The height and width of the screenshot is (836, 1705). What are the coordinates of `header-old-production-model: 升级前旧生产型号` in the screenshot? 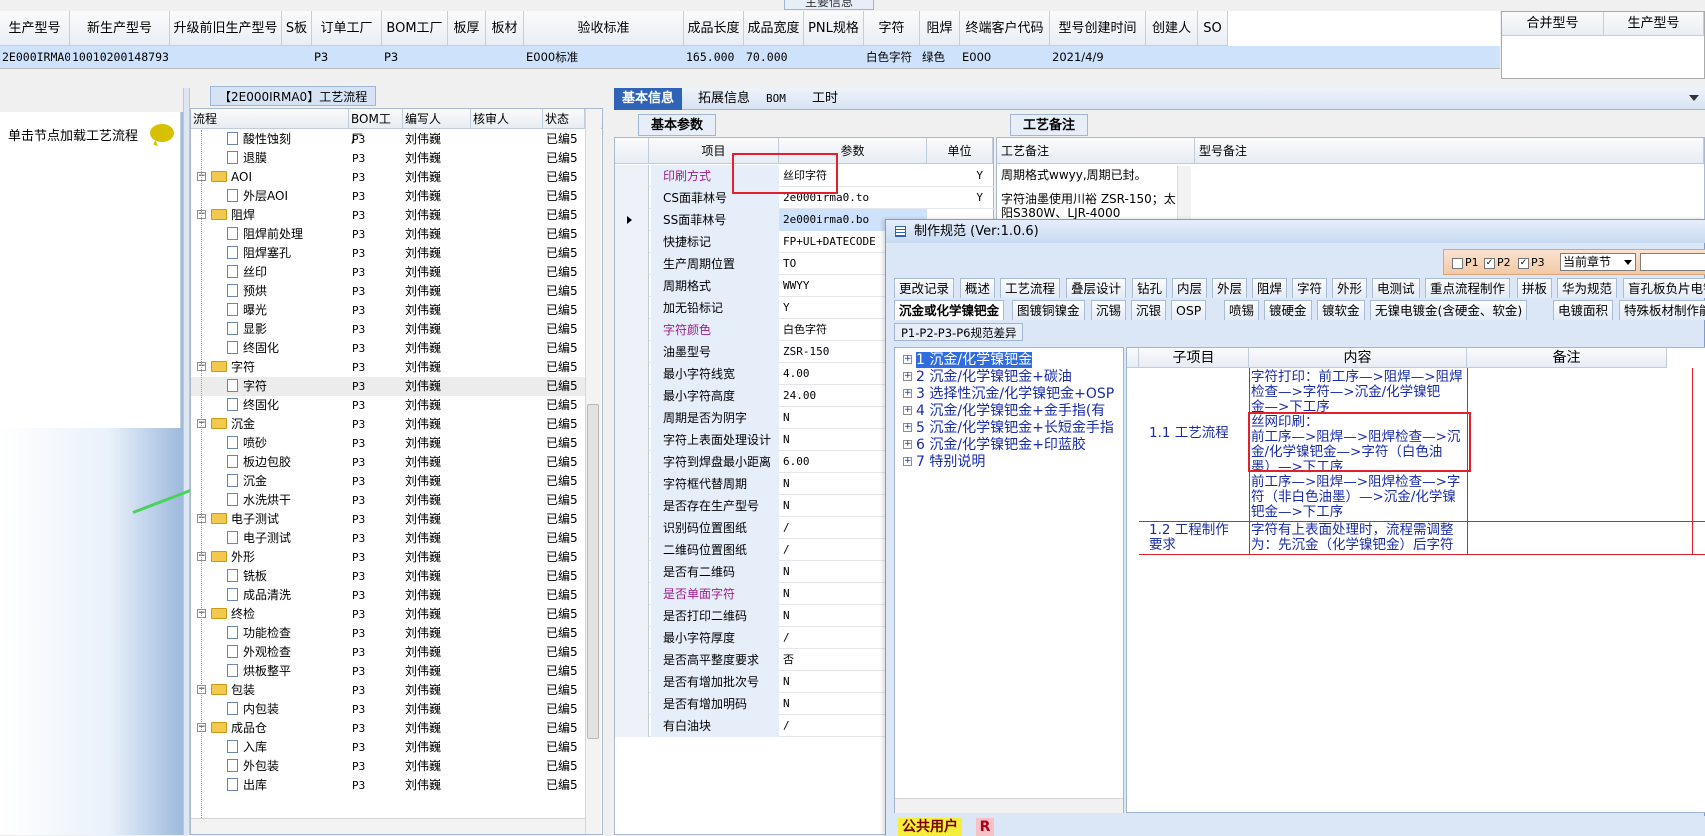 It's located at (226, 28).